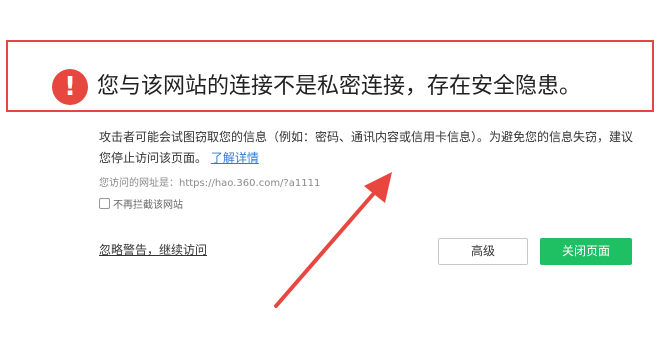 The image size is (666, 364). I want to click on learn-more-link: 了解详情, so click(235, 158).